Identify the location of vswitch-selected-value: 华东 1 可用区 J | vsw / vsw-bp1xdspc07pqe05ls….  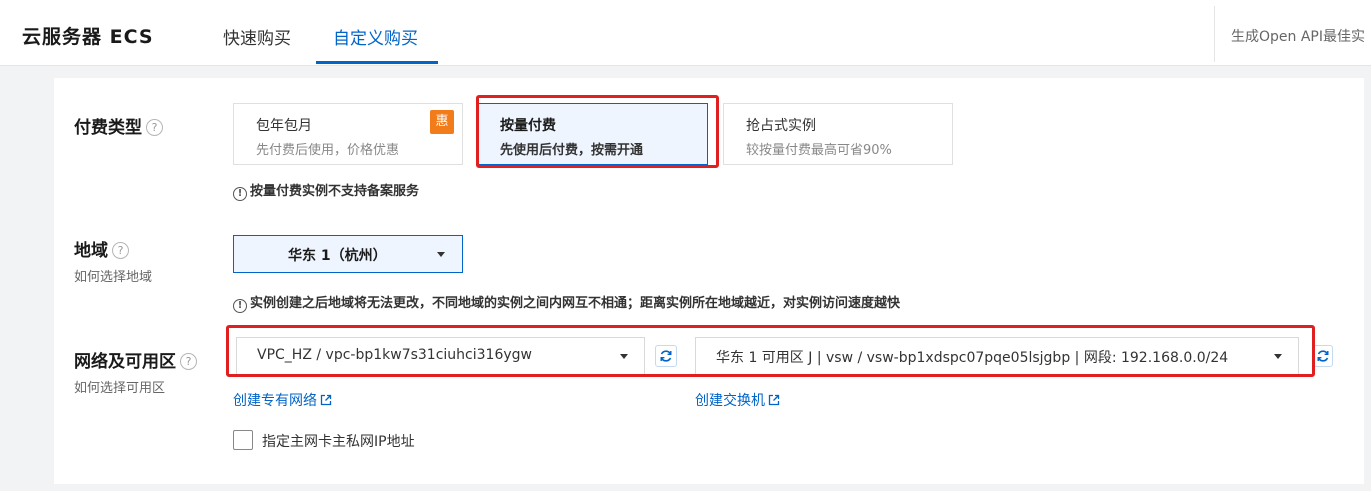
(972, 358).